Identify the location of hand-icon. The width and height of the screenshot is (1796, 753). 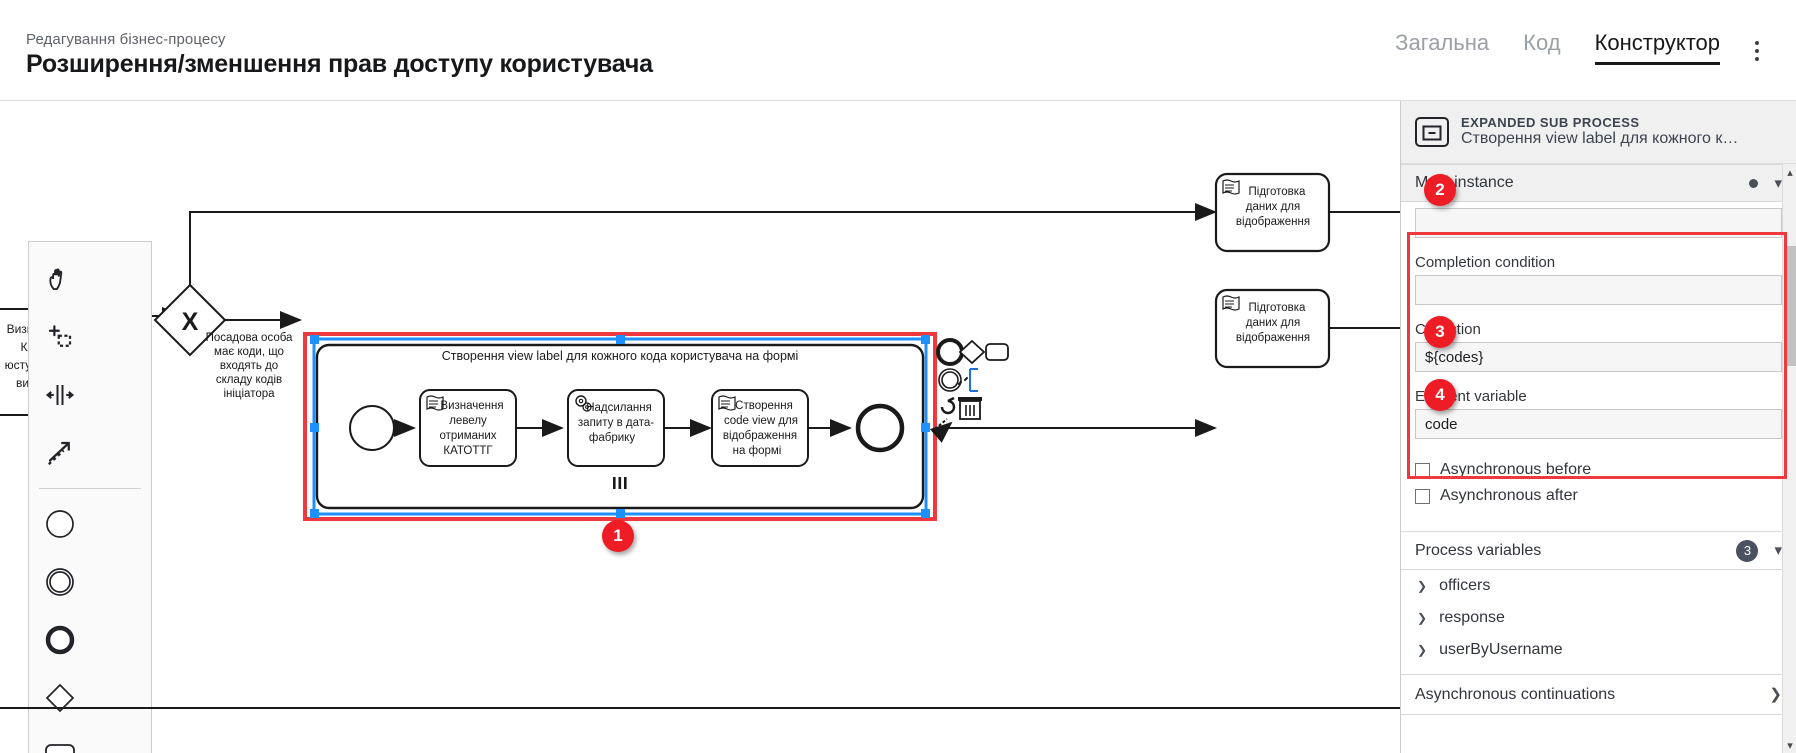
(60, 279).